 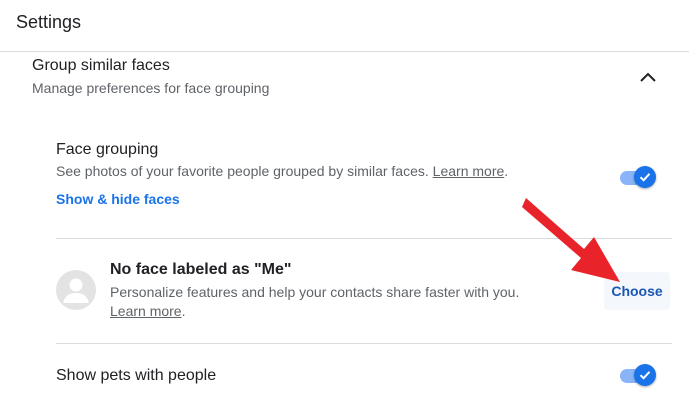 I want to click on choose-button: Choose, so click(x=637, y=291).